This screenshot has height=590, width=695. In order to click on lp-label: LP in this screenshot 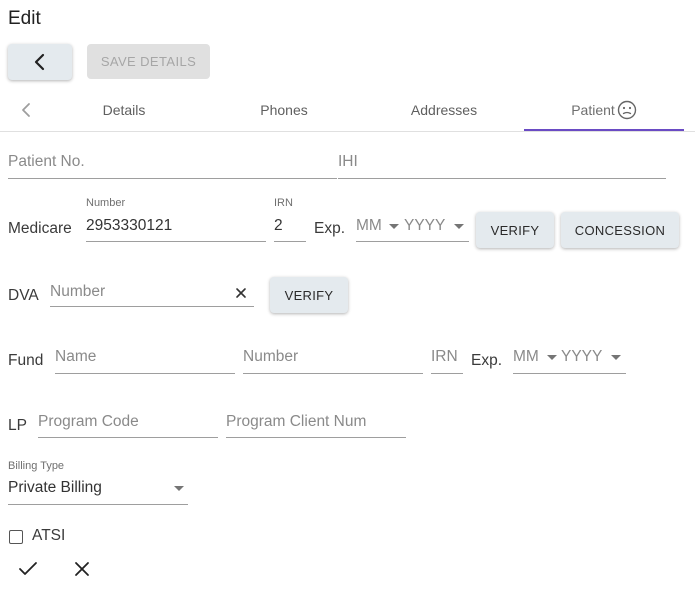, I will do `click(17, 425)`.